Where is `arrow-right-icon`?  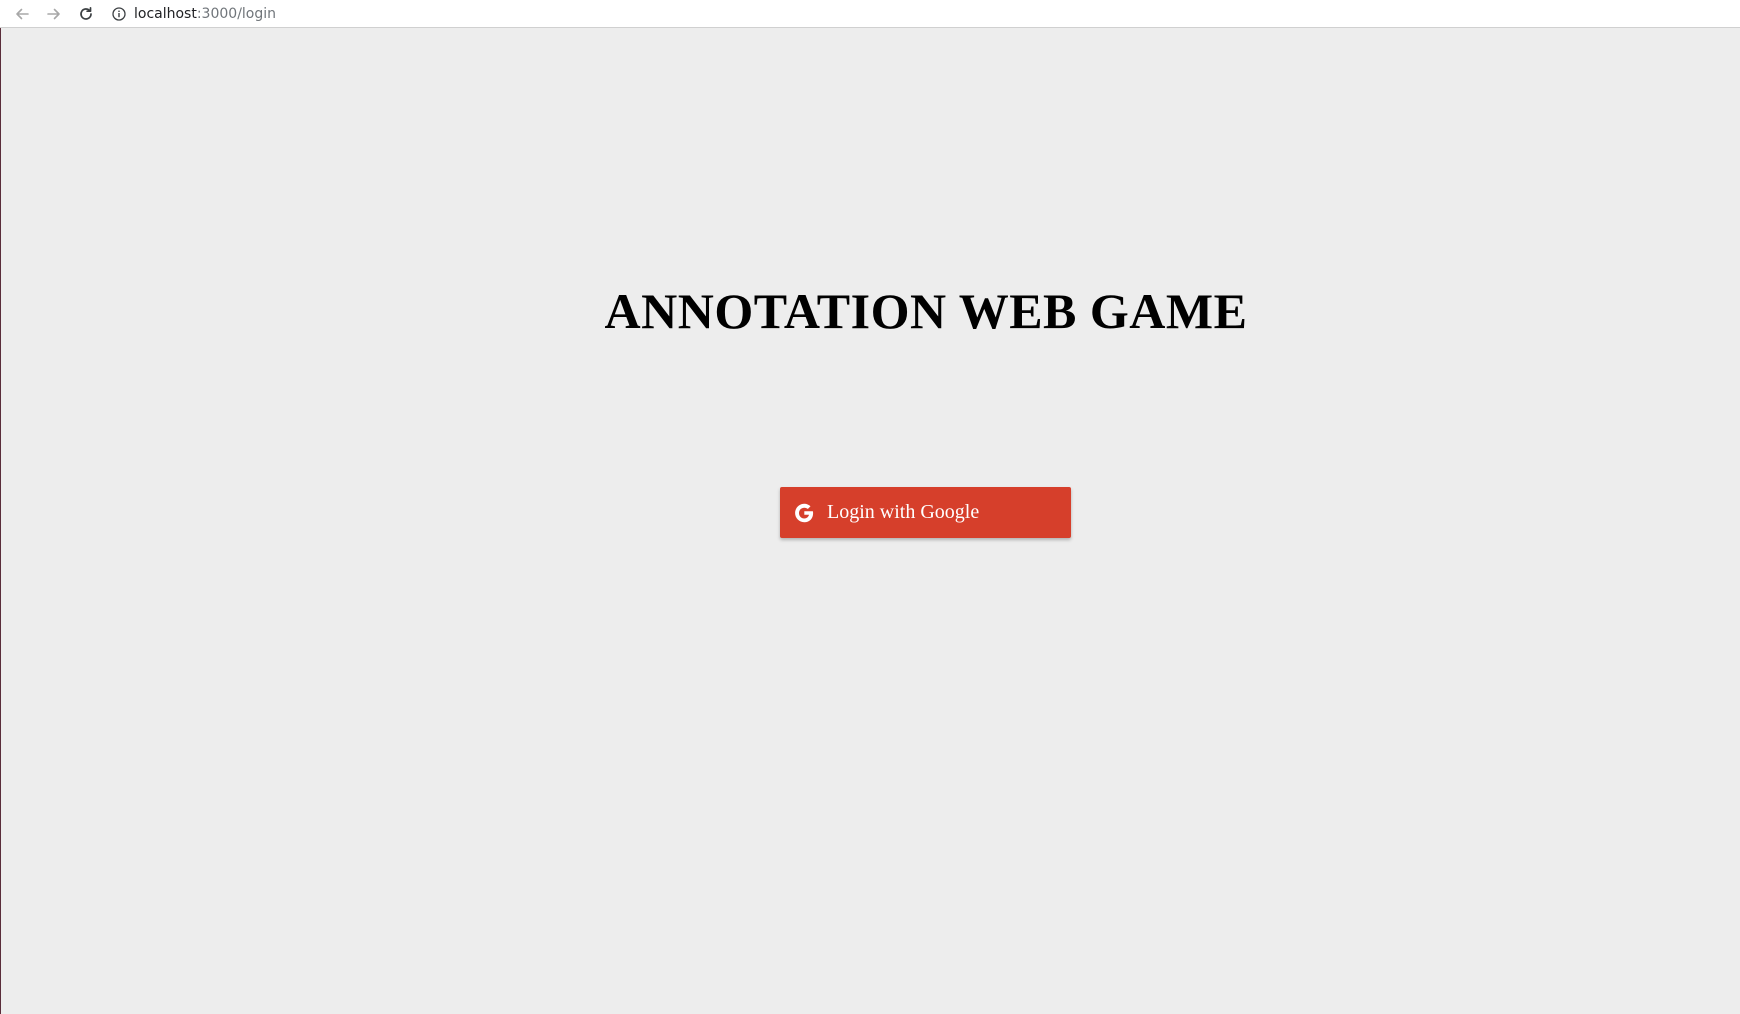
arrow-right-icon is located at coordinates (53, 14).